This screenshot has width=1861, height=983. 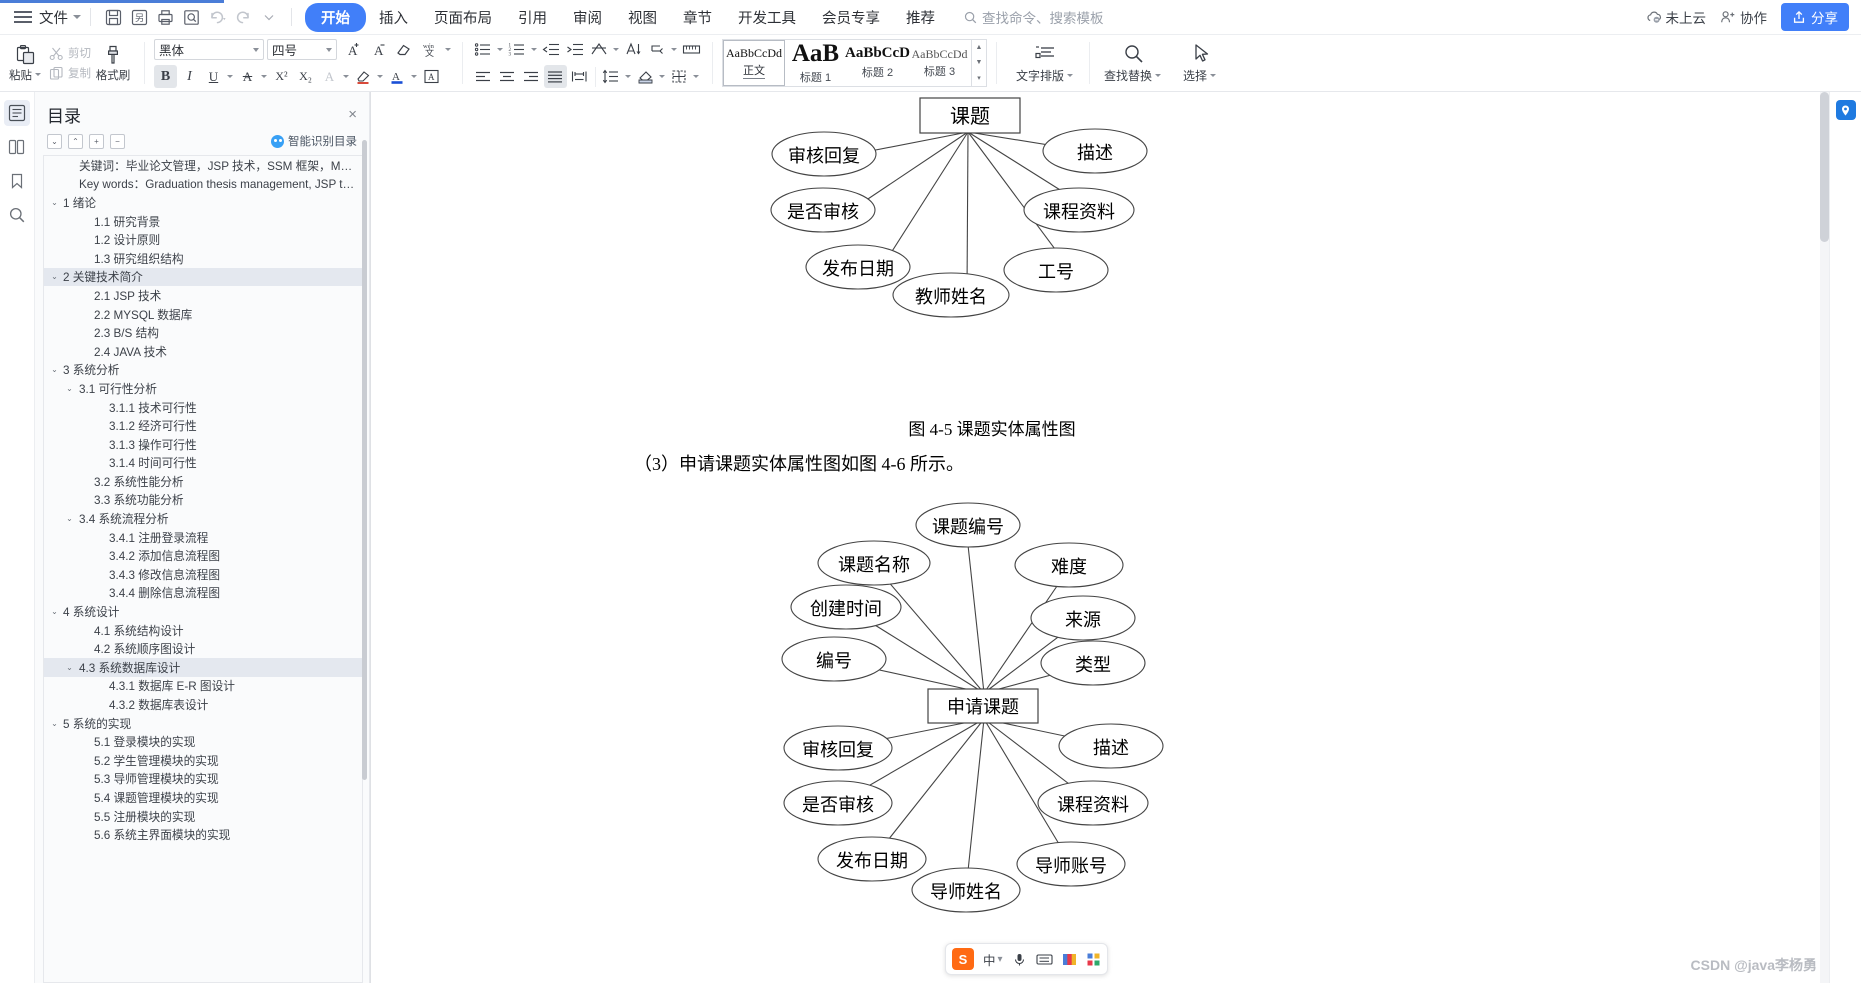 What do you see at coordinates (203, 481) in the screenshot?
I see `toc-item: 3.2 系统性能分析` at bounding box center [203, 481].